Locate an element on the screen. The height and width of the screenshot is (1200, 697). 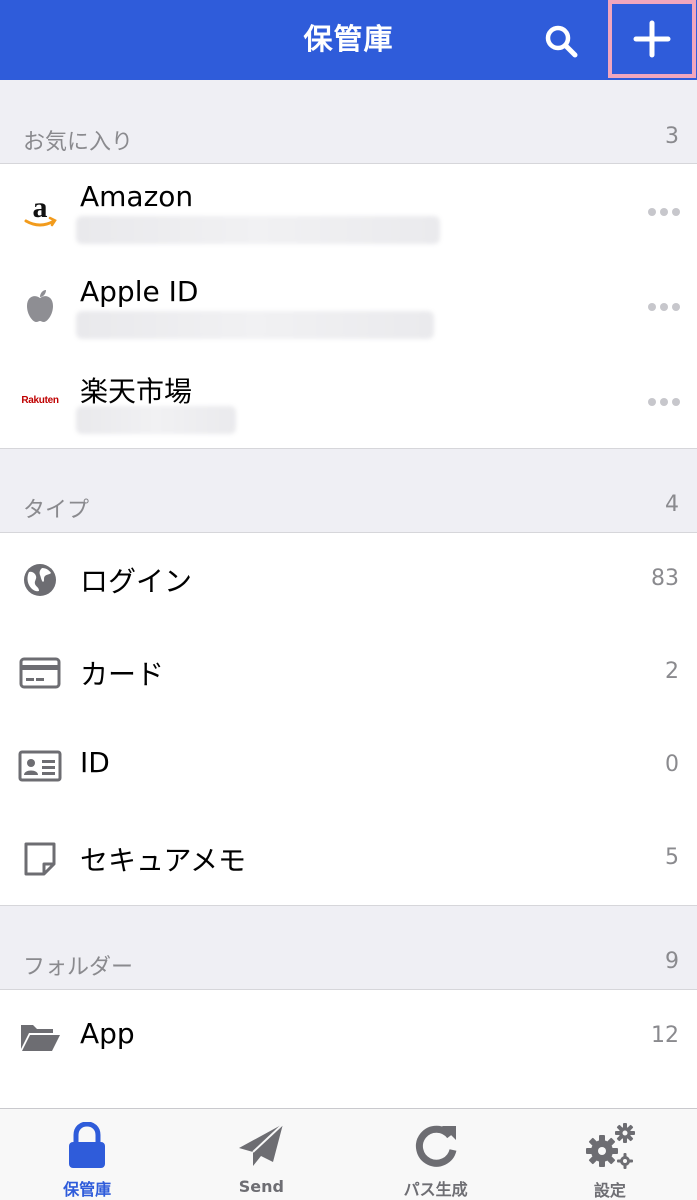
rakuten-logo-icon: Rakuten is located at coordinates (40, 400).